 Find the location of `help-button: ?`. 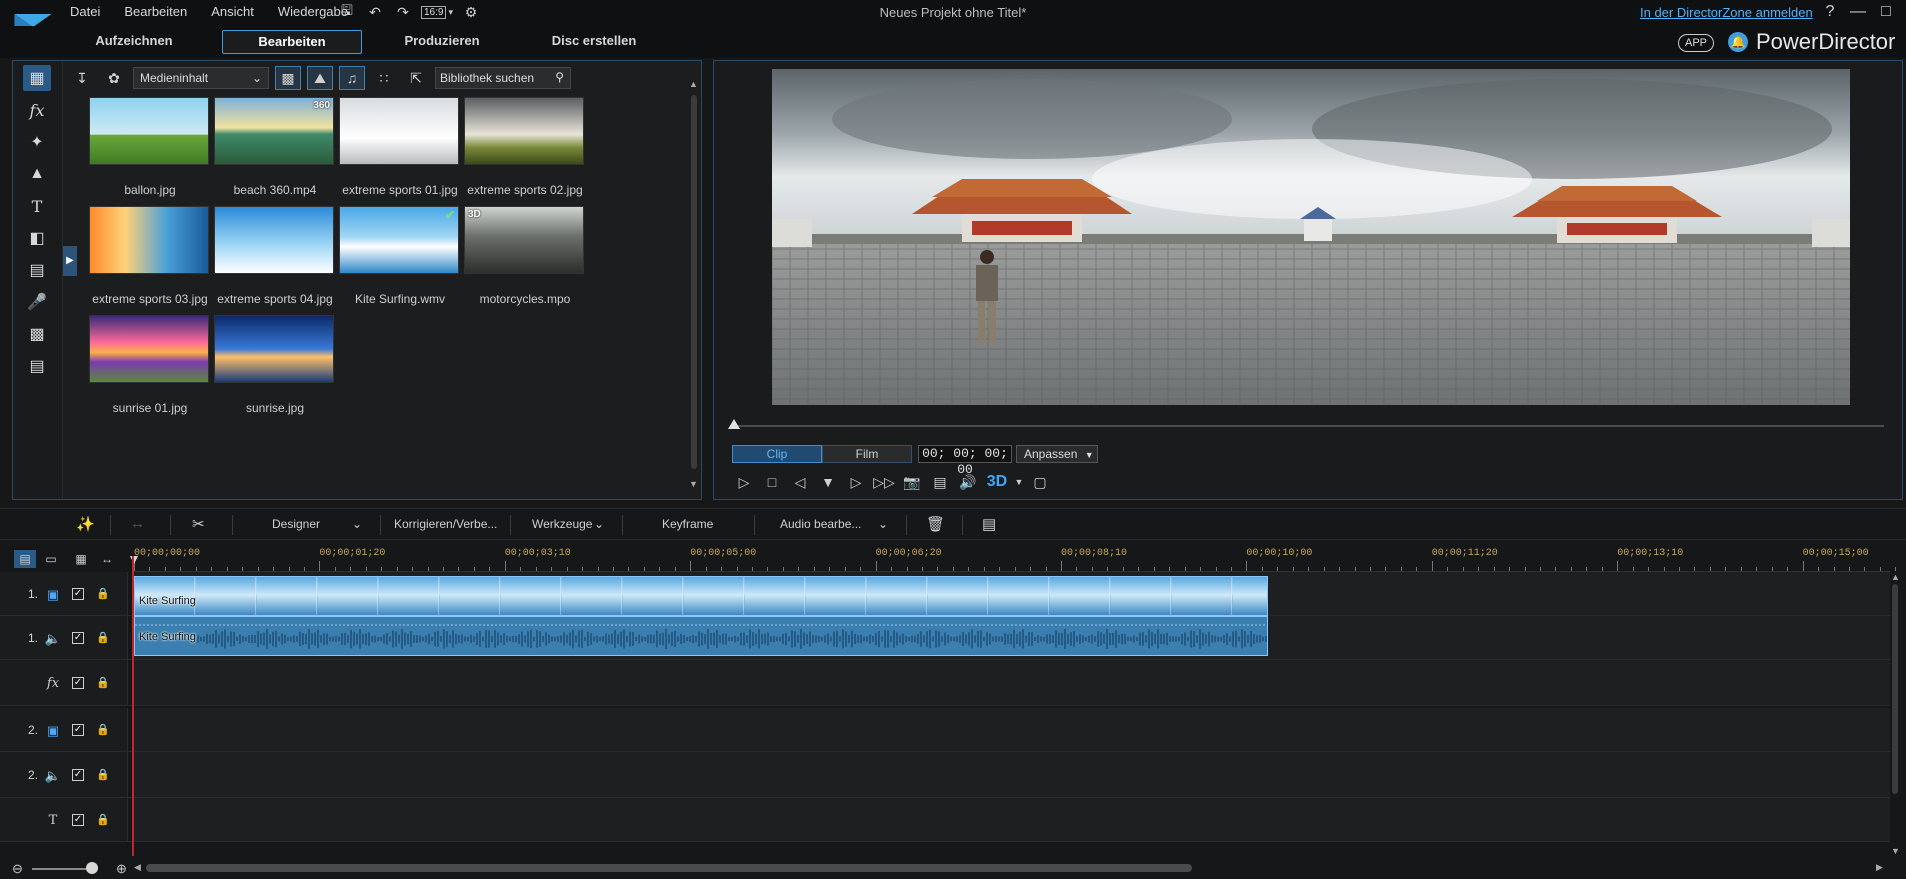

help-button: ? is located at coordinates (1830, 13).